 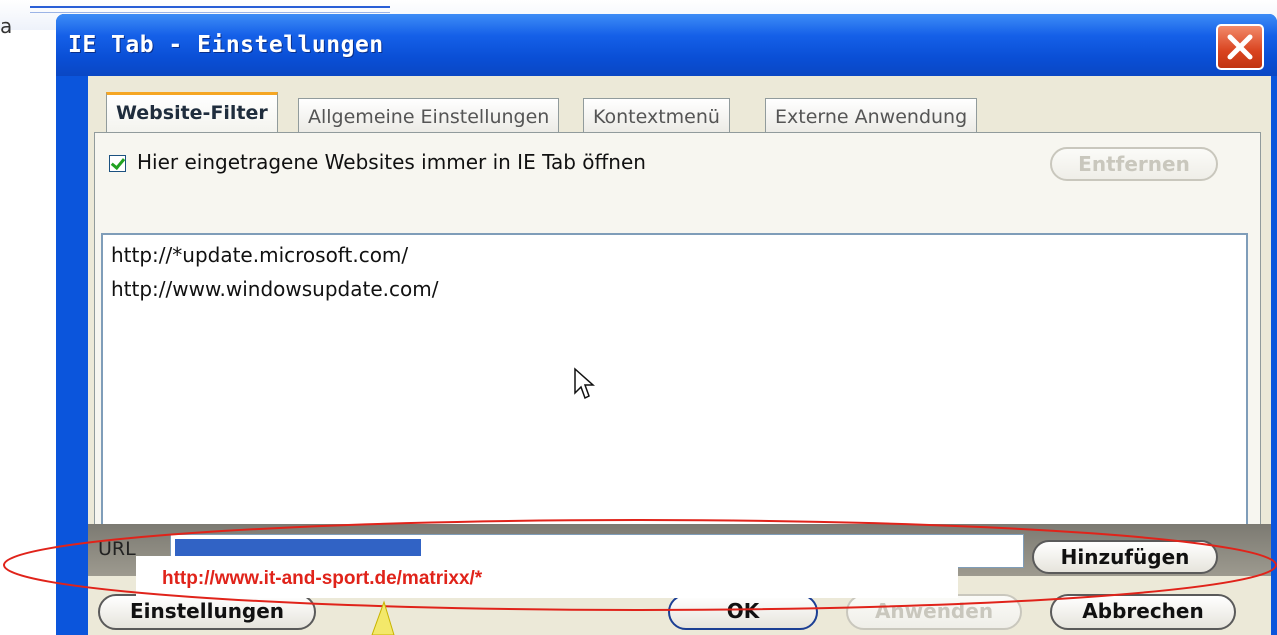 I want to click on close-button, so click(x=1240, y=47).